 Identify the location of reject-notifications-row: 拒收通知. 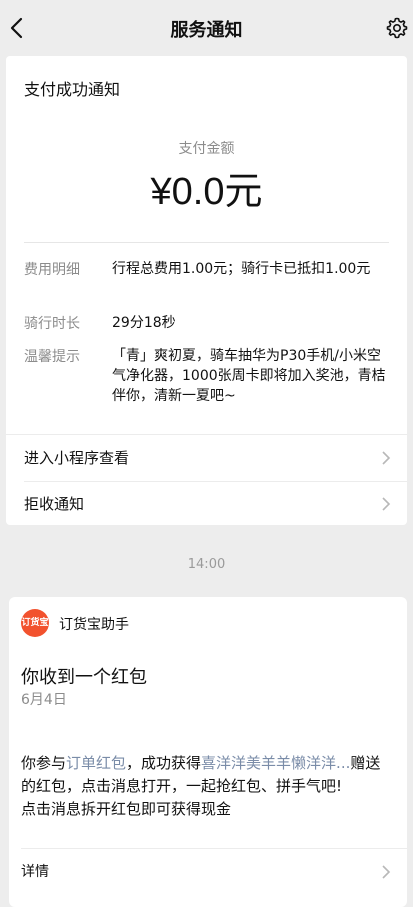
(206, 503).